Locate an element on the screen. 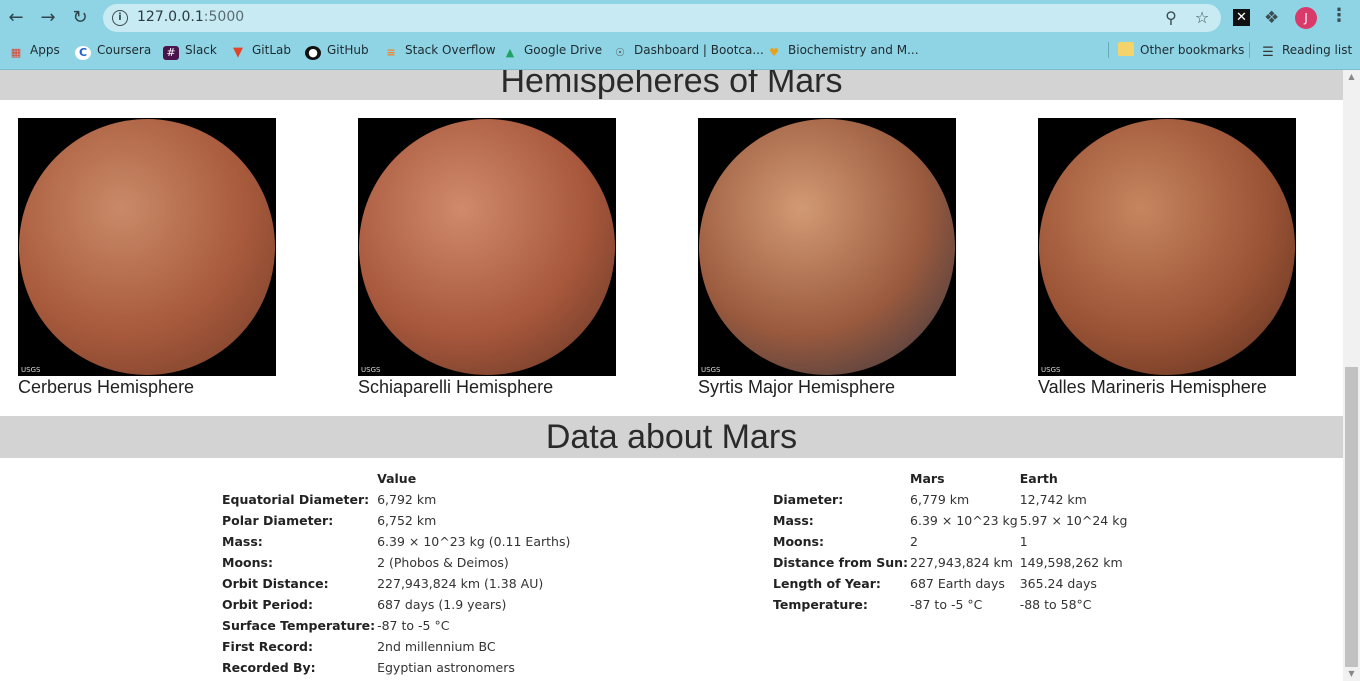  earth-value: -88 to 58°C is located at coordinates (1055, 604).